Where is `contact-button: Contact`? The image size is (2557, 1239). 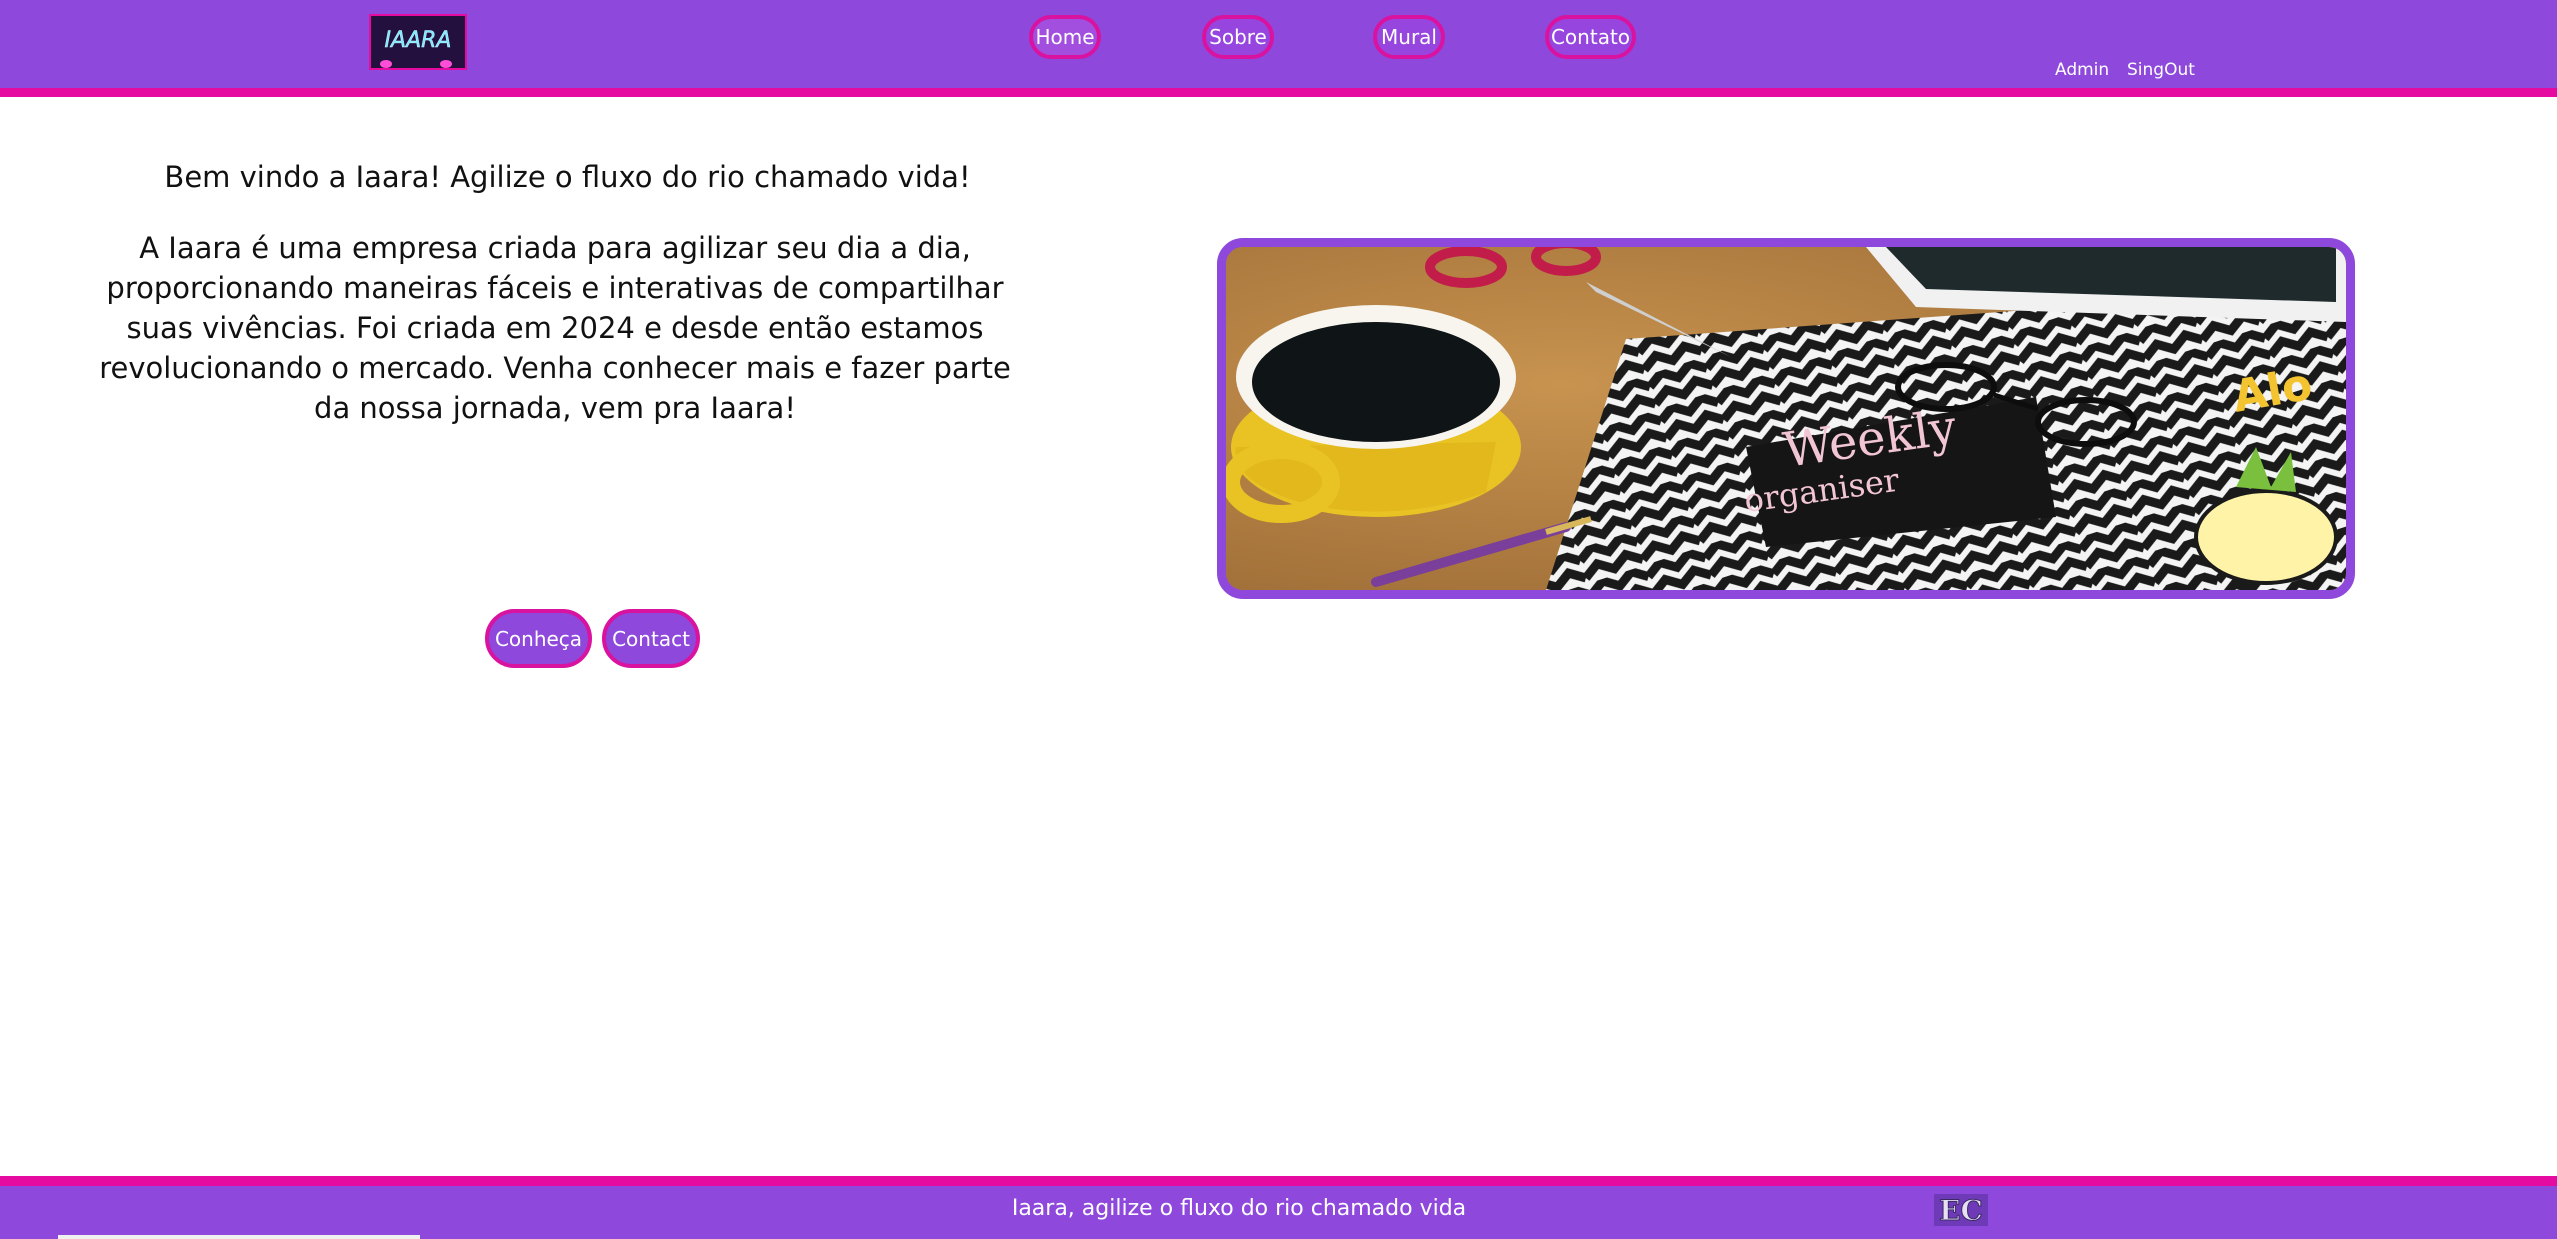
contact-button: Contact is located at coordinates (651, 638).